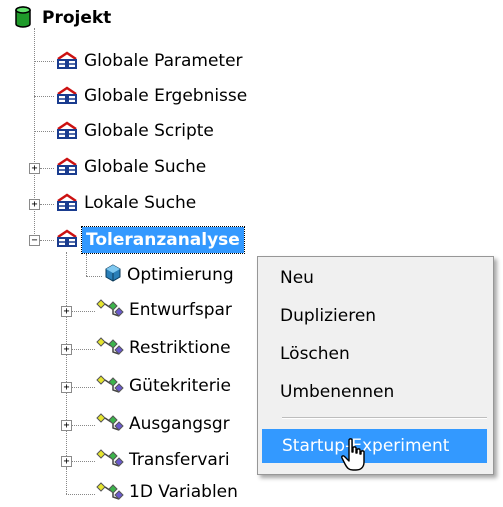 The width and height of the screenshot is (503, 507). I want to click on tree-item-label: Globale Suche, so click(145, 167).